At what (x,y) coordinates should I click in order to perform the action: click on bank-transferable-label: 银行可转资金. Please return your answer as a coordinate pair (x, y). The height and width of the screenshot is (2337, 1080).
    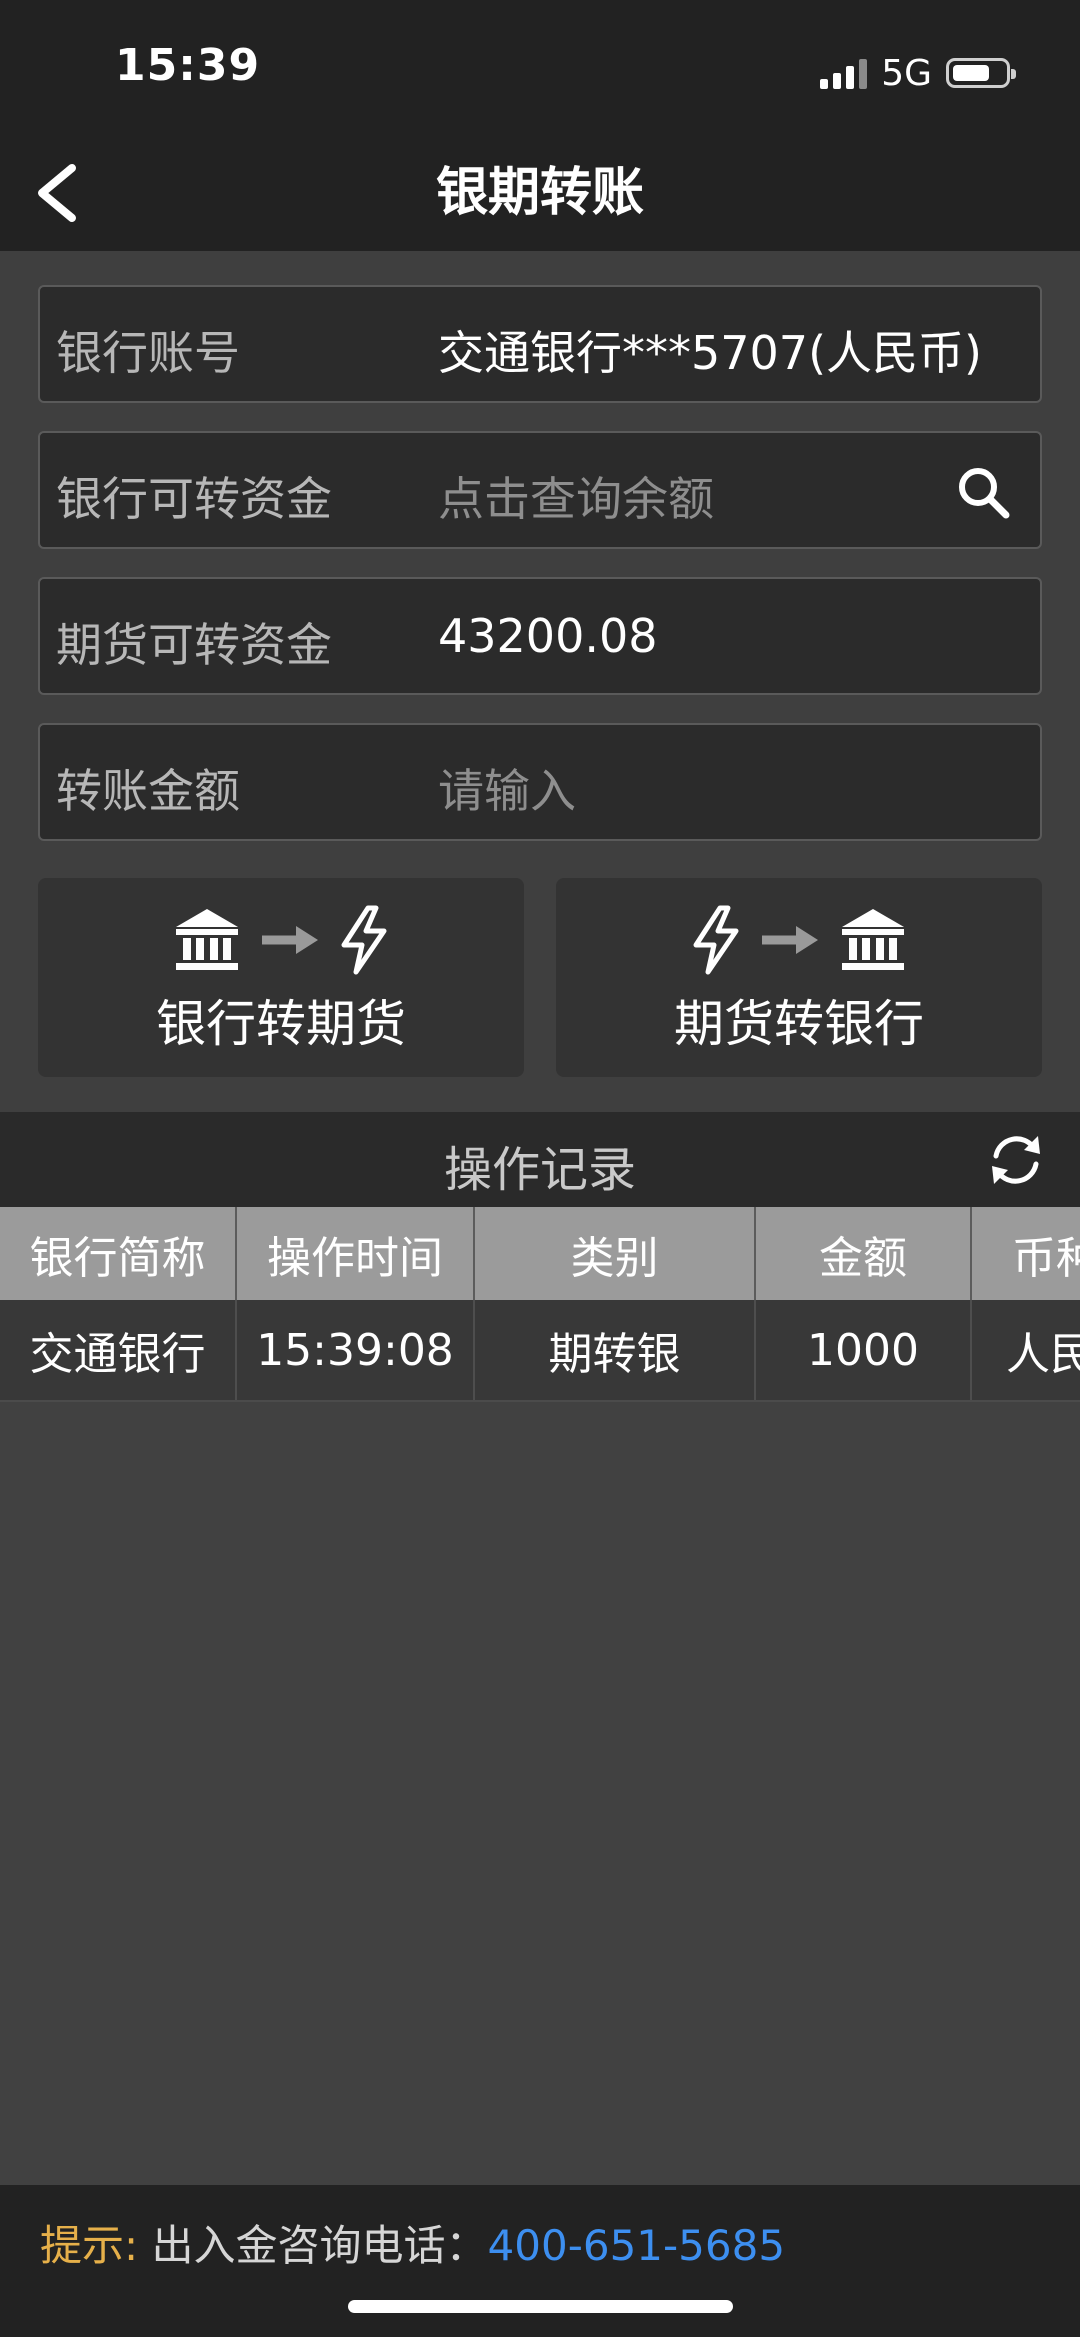
    Looking at the image, I should click on (194, 499).